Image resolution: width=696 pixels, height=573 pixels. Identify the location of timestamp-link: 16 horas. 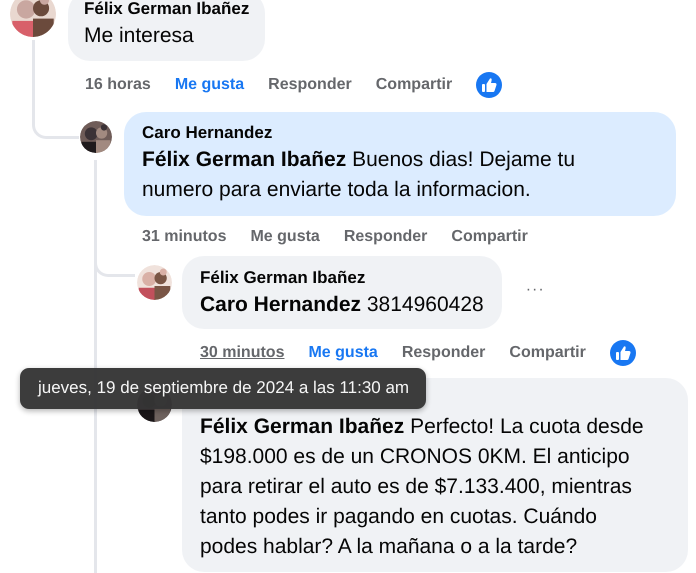
(118, 85).